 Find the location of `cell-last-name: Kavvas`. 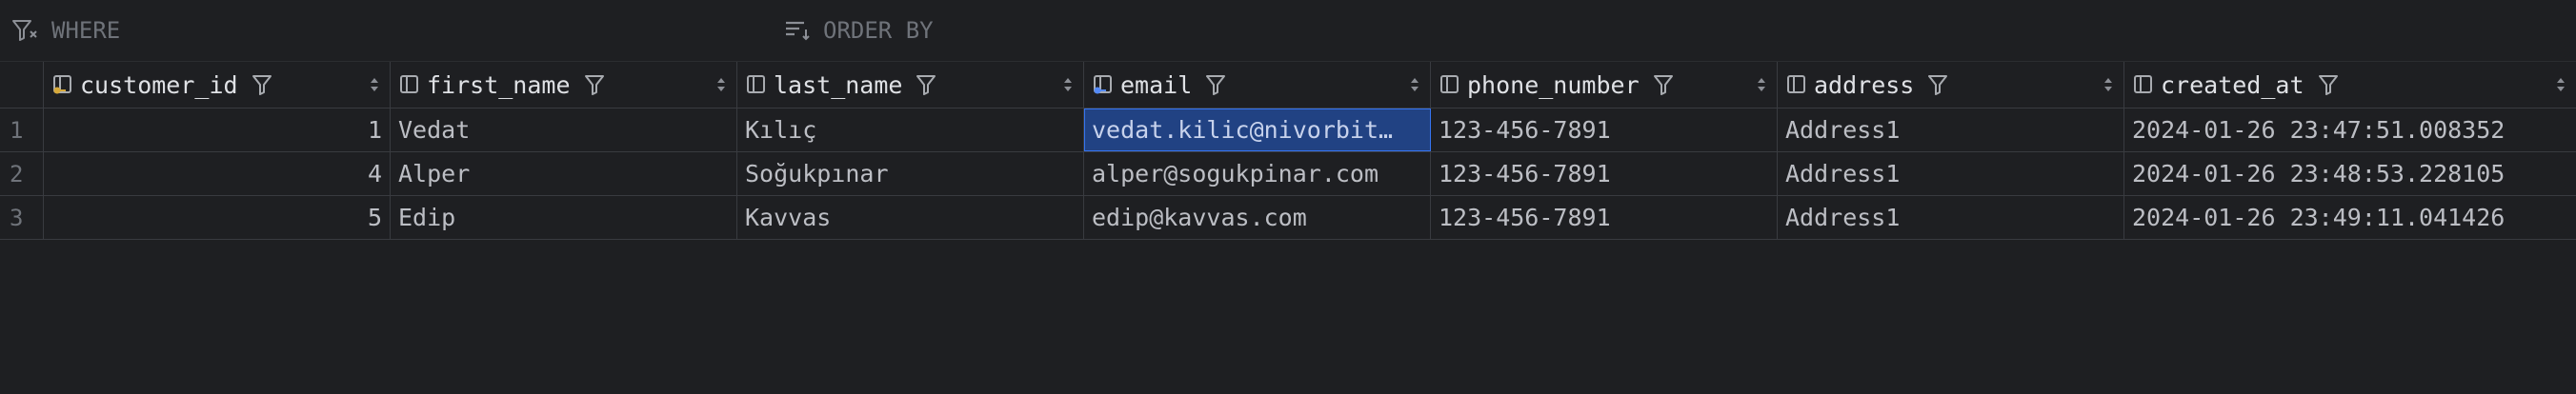

cell-last-name: Kavvas is located at coordinates (911, 217).